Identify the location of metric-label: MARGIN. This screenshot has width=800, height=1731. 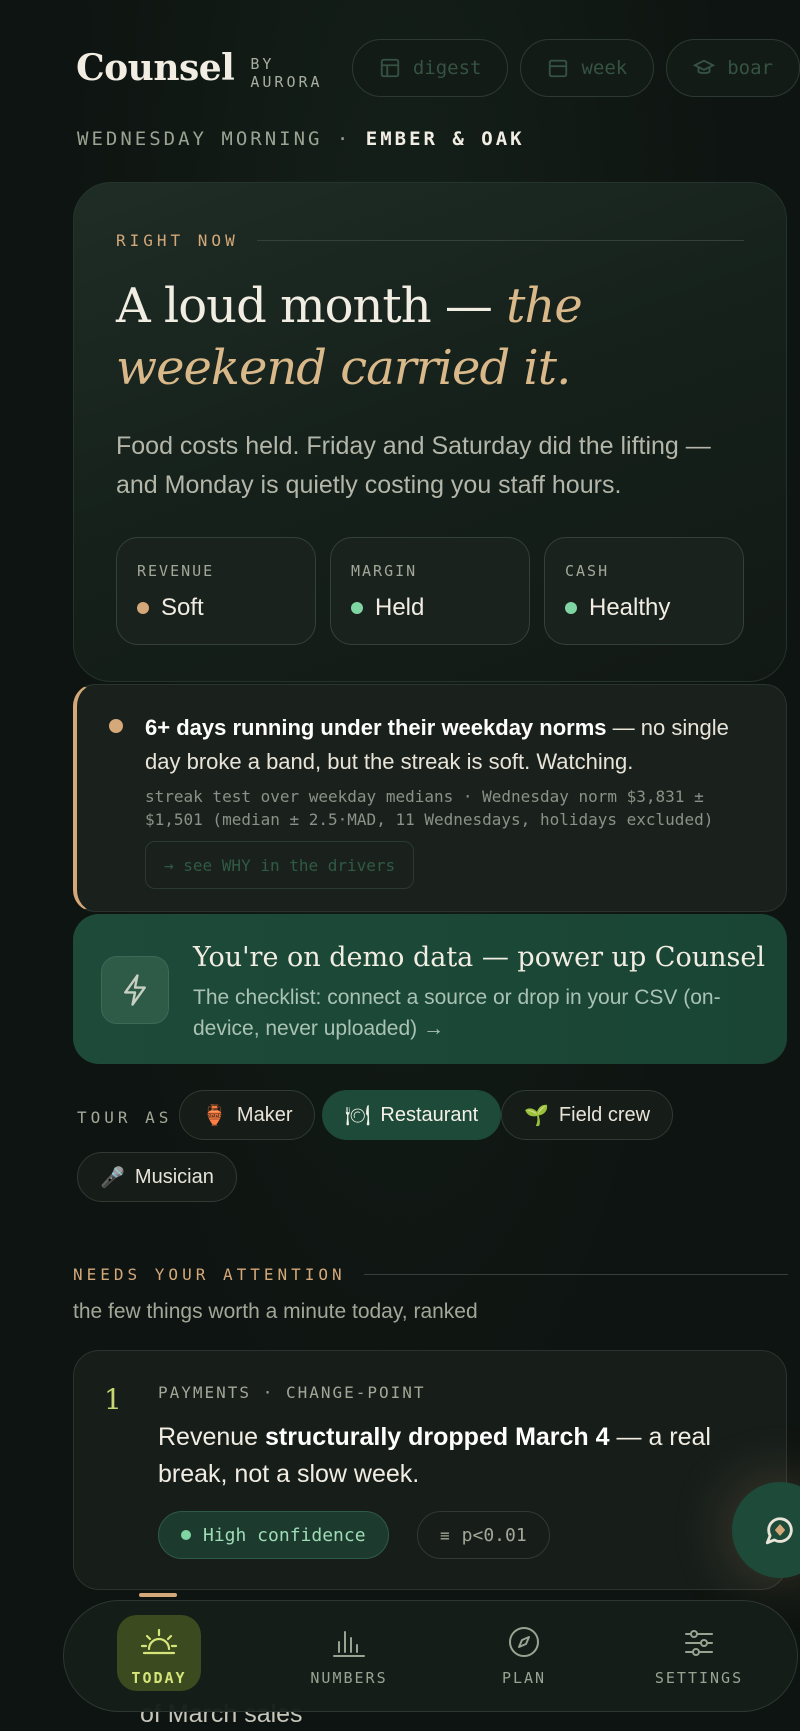
(384, 571).